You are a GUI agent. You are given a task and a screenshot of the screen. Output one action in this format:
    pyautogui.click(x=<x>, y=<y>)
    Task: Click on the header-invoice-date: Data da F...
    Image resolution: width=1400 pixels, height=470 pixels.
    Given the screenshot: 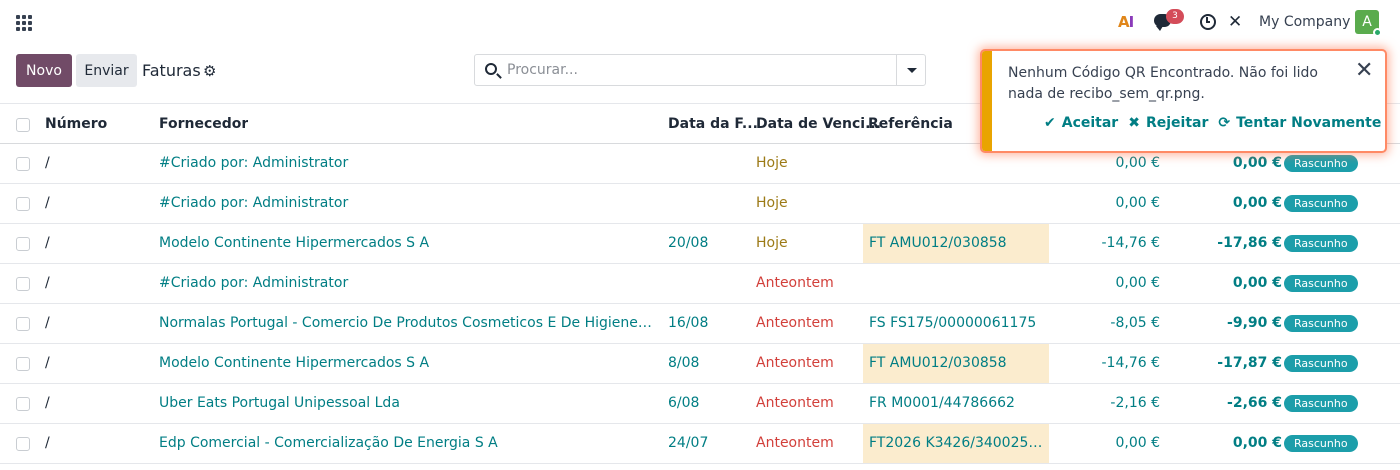 What is the action you would take?
    pyautogui.click(x=713, y=124)
    